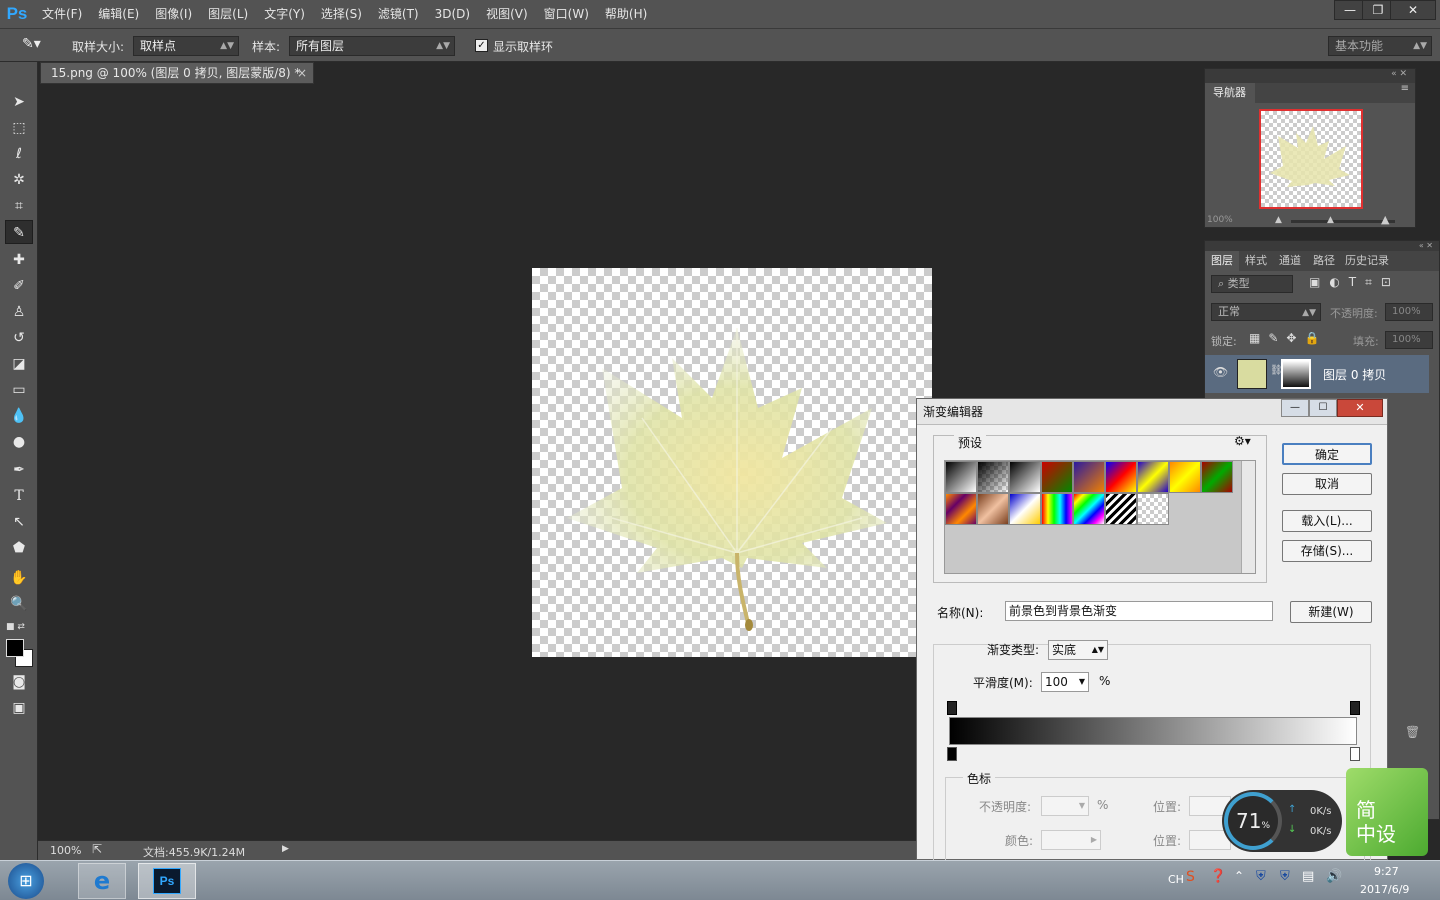  What do you see at coordinates (1153, 731) in the screenshot?
I see `gradient-bar` at bounding box center [1153, 731].